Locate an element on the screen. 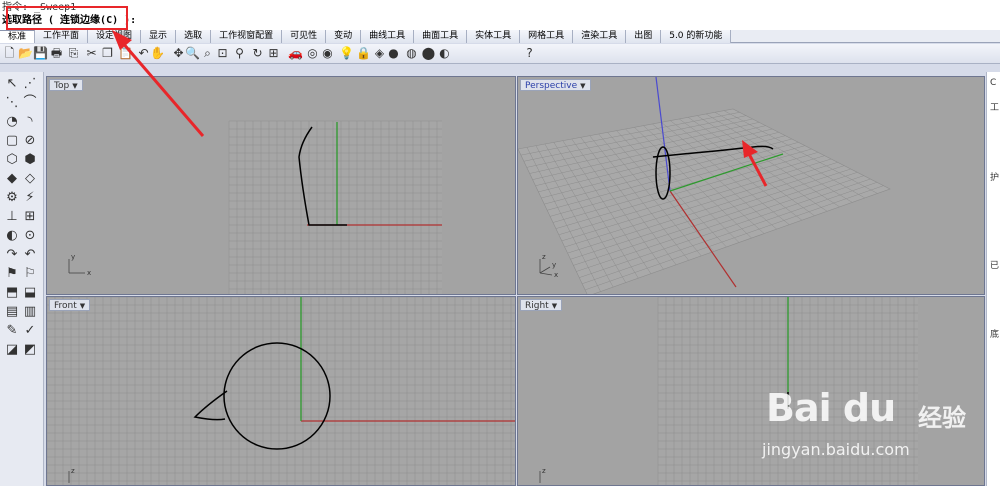 The height and width of the screenshot is (486, 1000). curve-icon: ⋱ is located at coordinates (12, 103).